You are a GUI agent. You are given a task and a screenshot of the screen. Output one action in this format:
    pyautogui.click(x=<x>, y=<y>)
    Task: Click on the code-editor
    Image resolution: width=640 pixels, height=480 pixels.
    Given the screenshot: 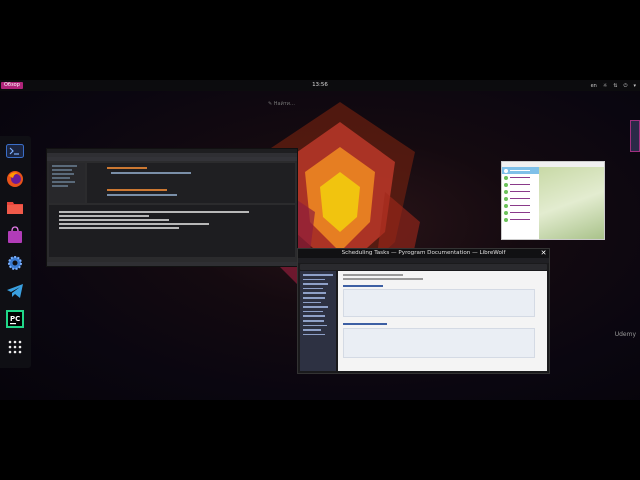 What is the action you would take?
    pyautogui.click(x=191, y=183)
    